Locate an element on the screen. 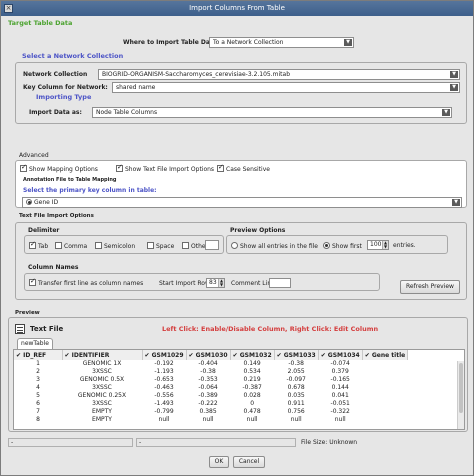 Image resolution: width=474 pixels, height=476 pixels. key-column-select: shared name ▼ is located at coordinates (286, 87).